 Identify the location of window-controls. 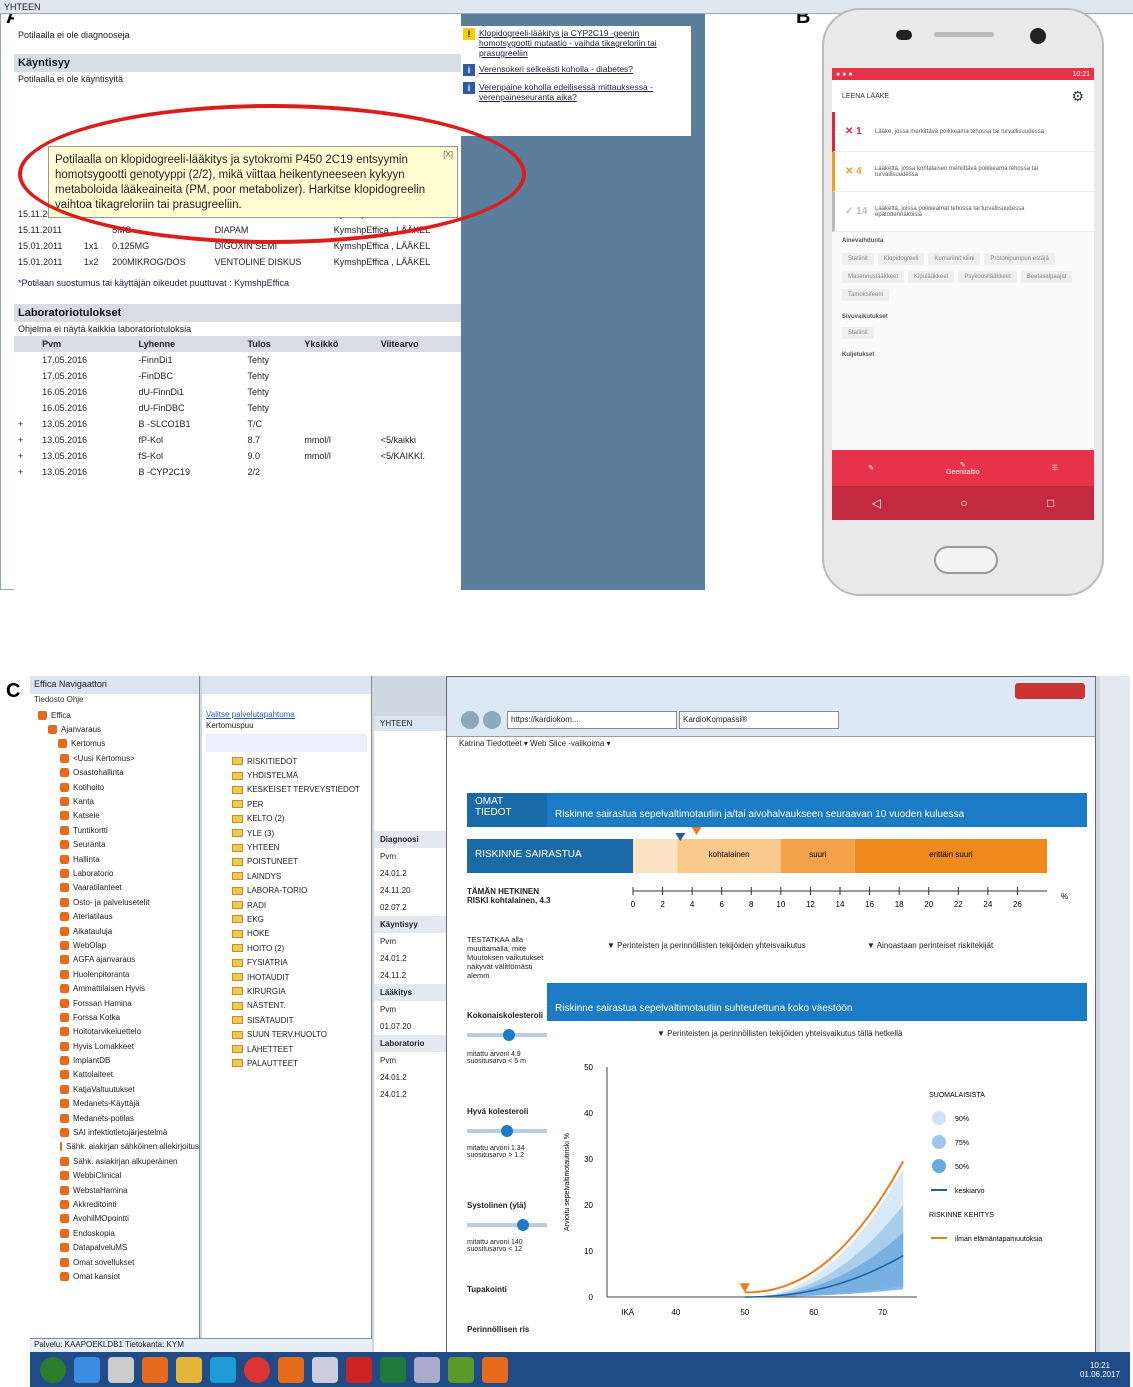
(1050, 691).